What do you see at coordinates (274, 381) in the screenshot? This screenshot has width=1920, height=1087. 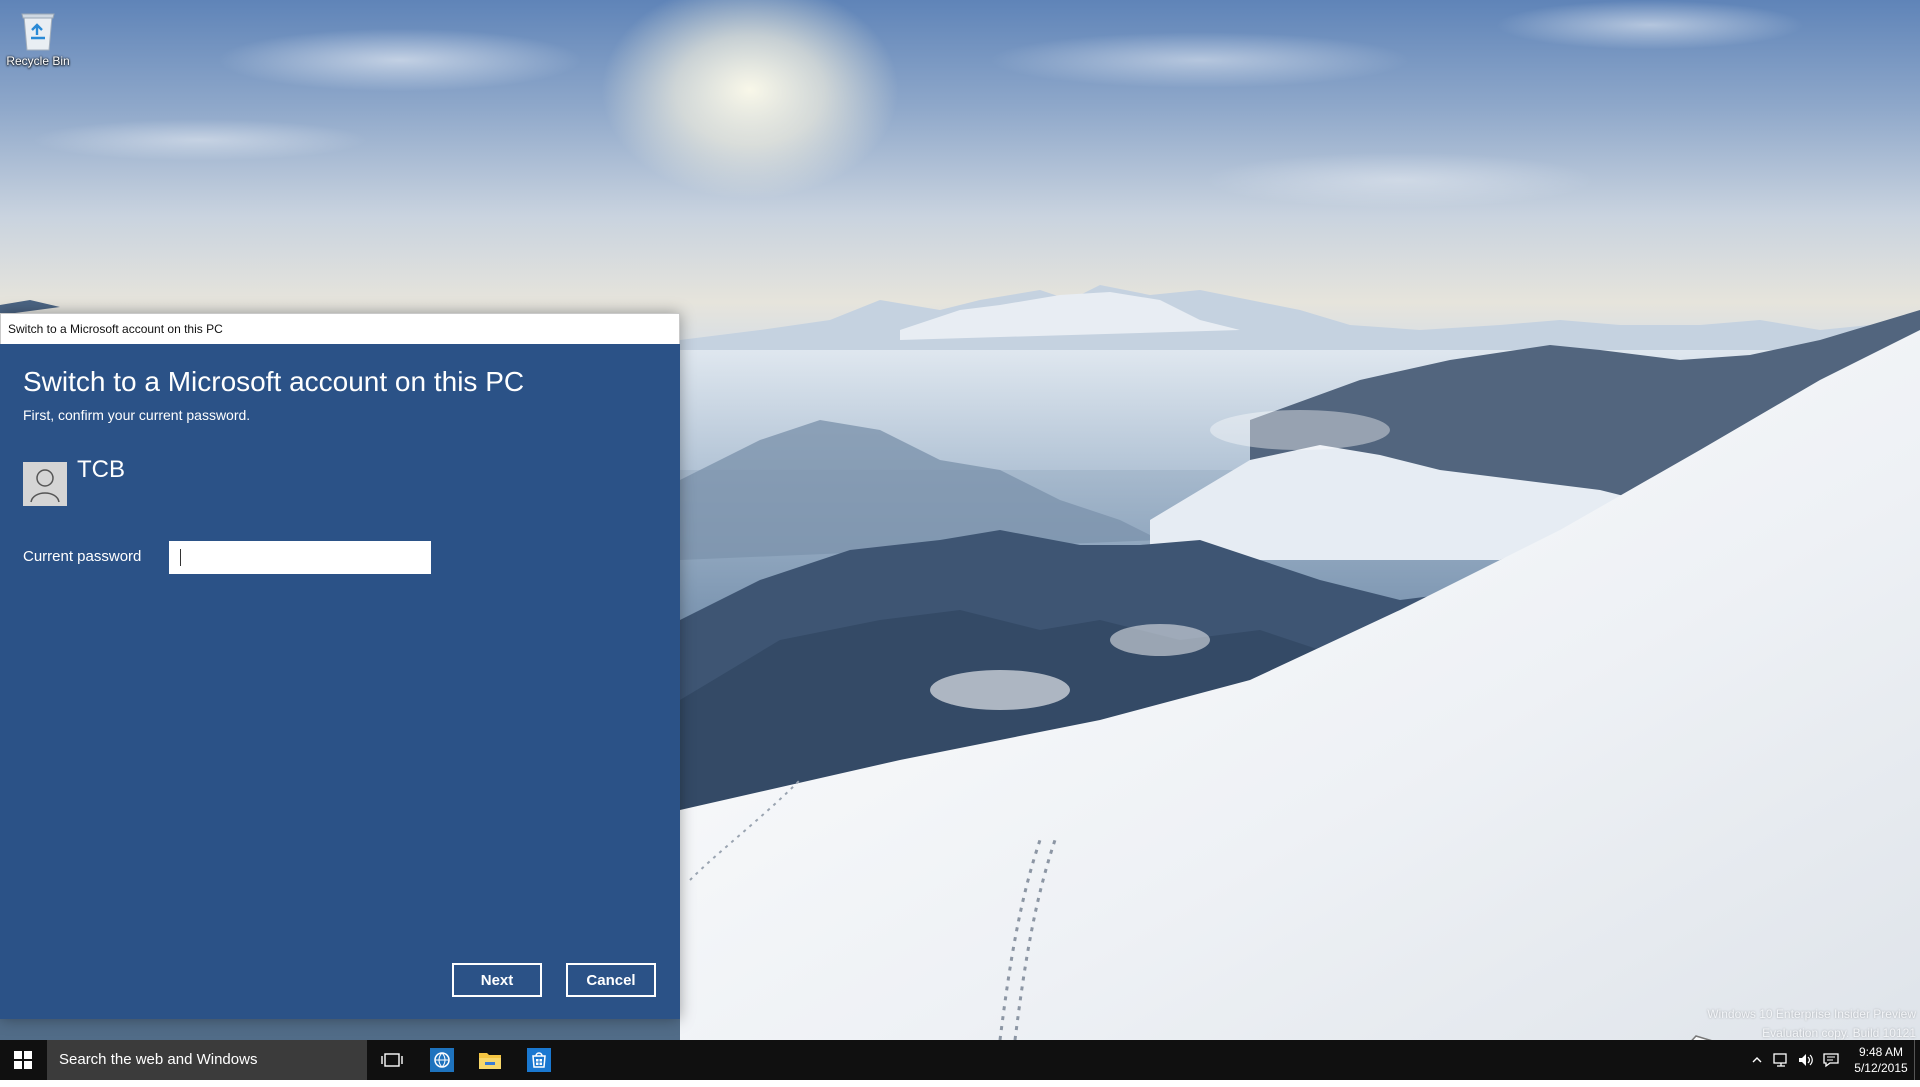 I see `dialog-heading: Switch to a Microsoft account on this PC` at bounding box center [274, 381].